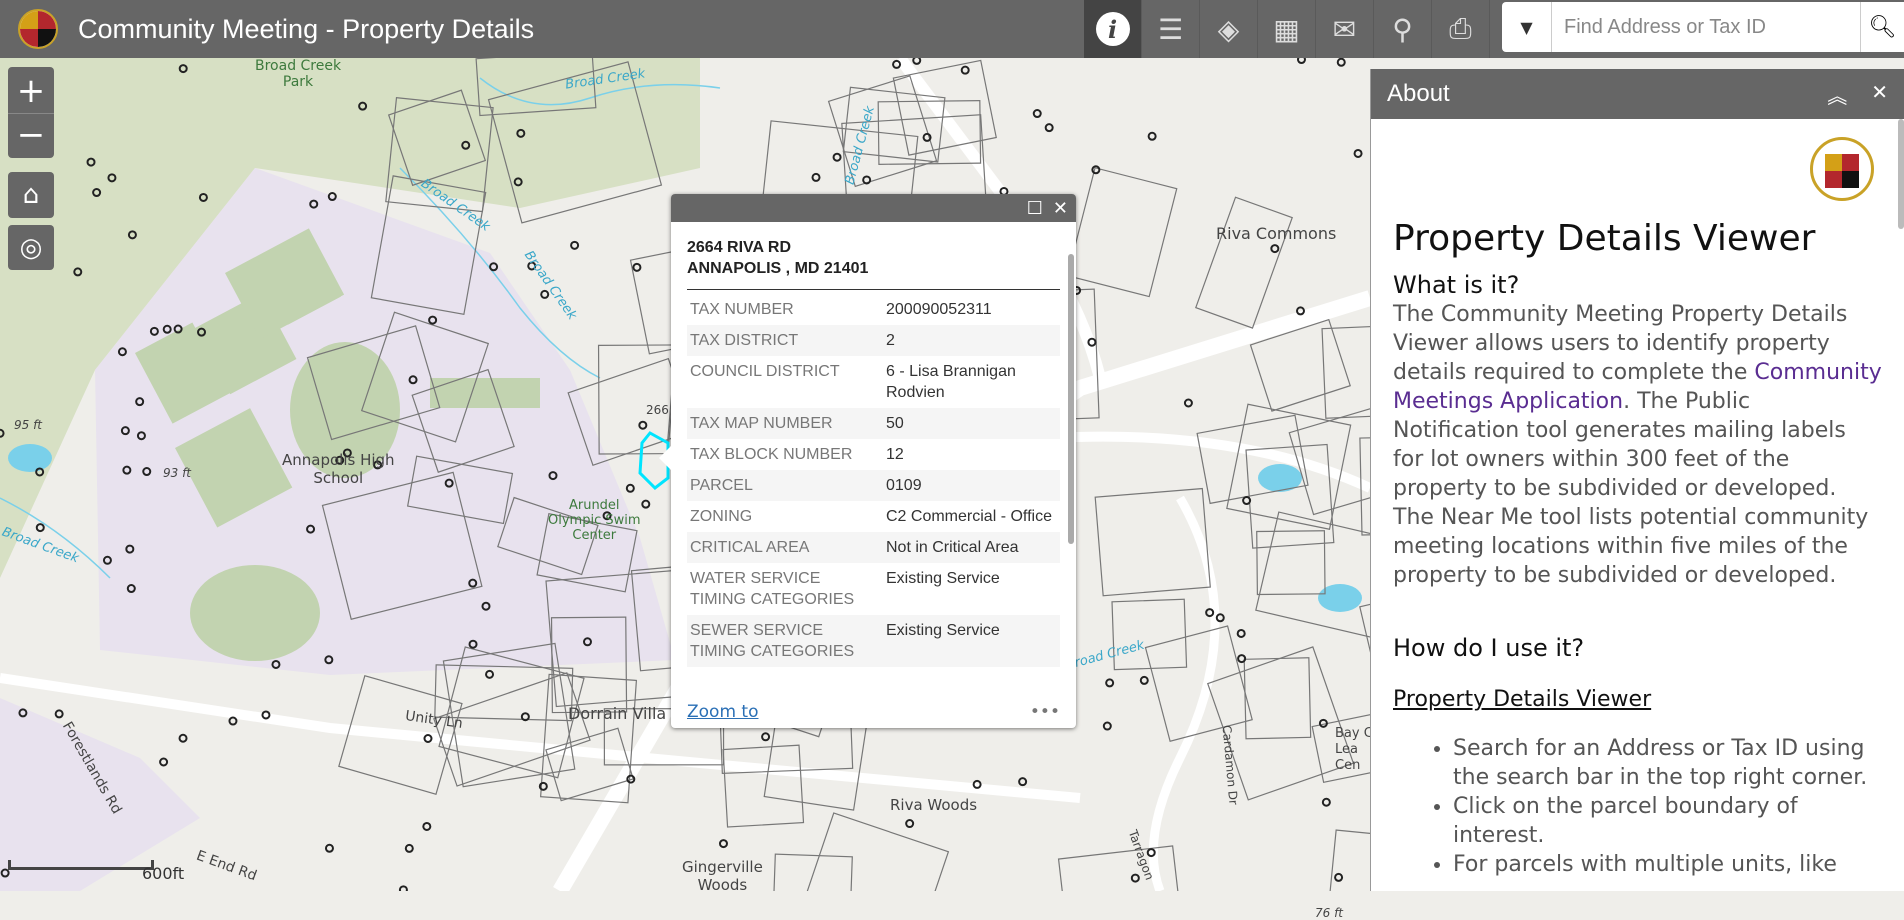  I want to click on popup-scrollbar, so click(1071, 399).